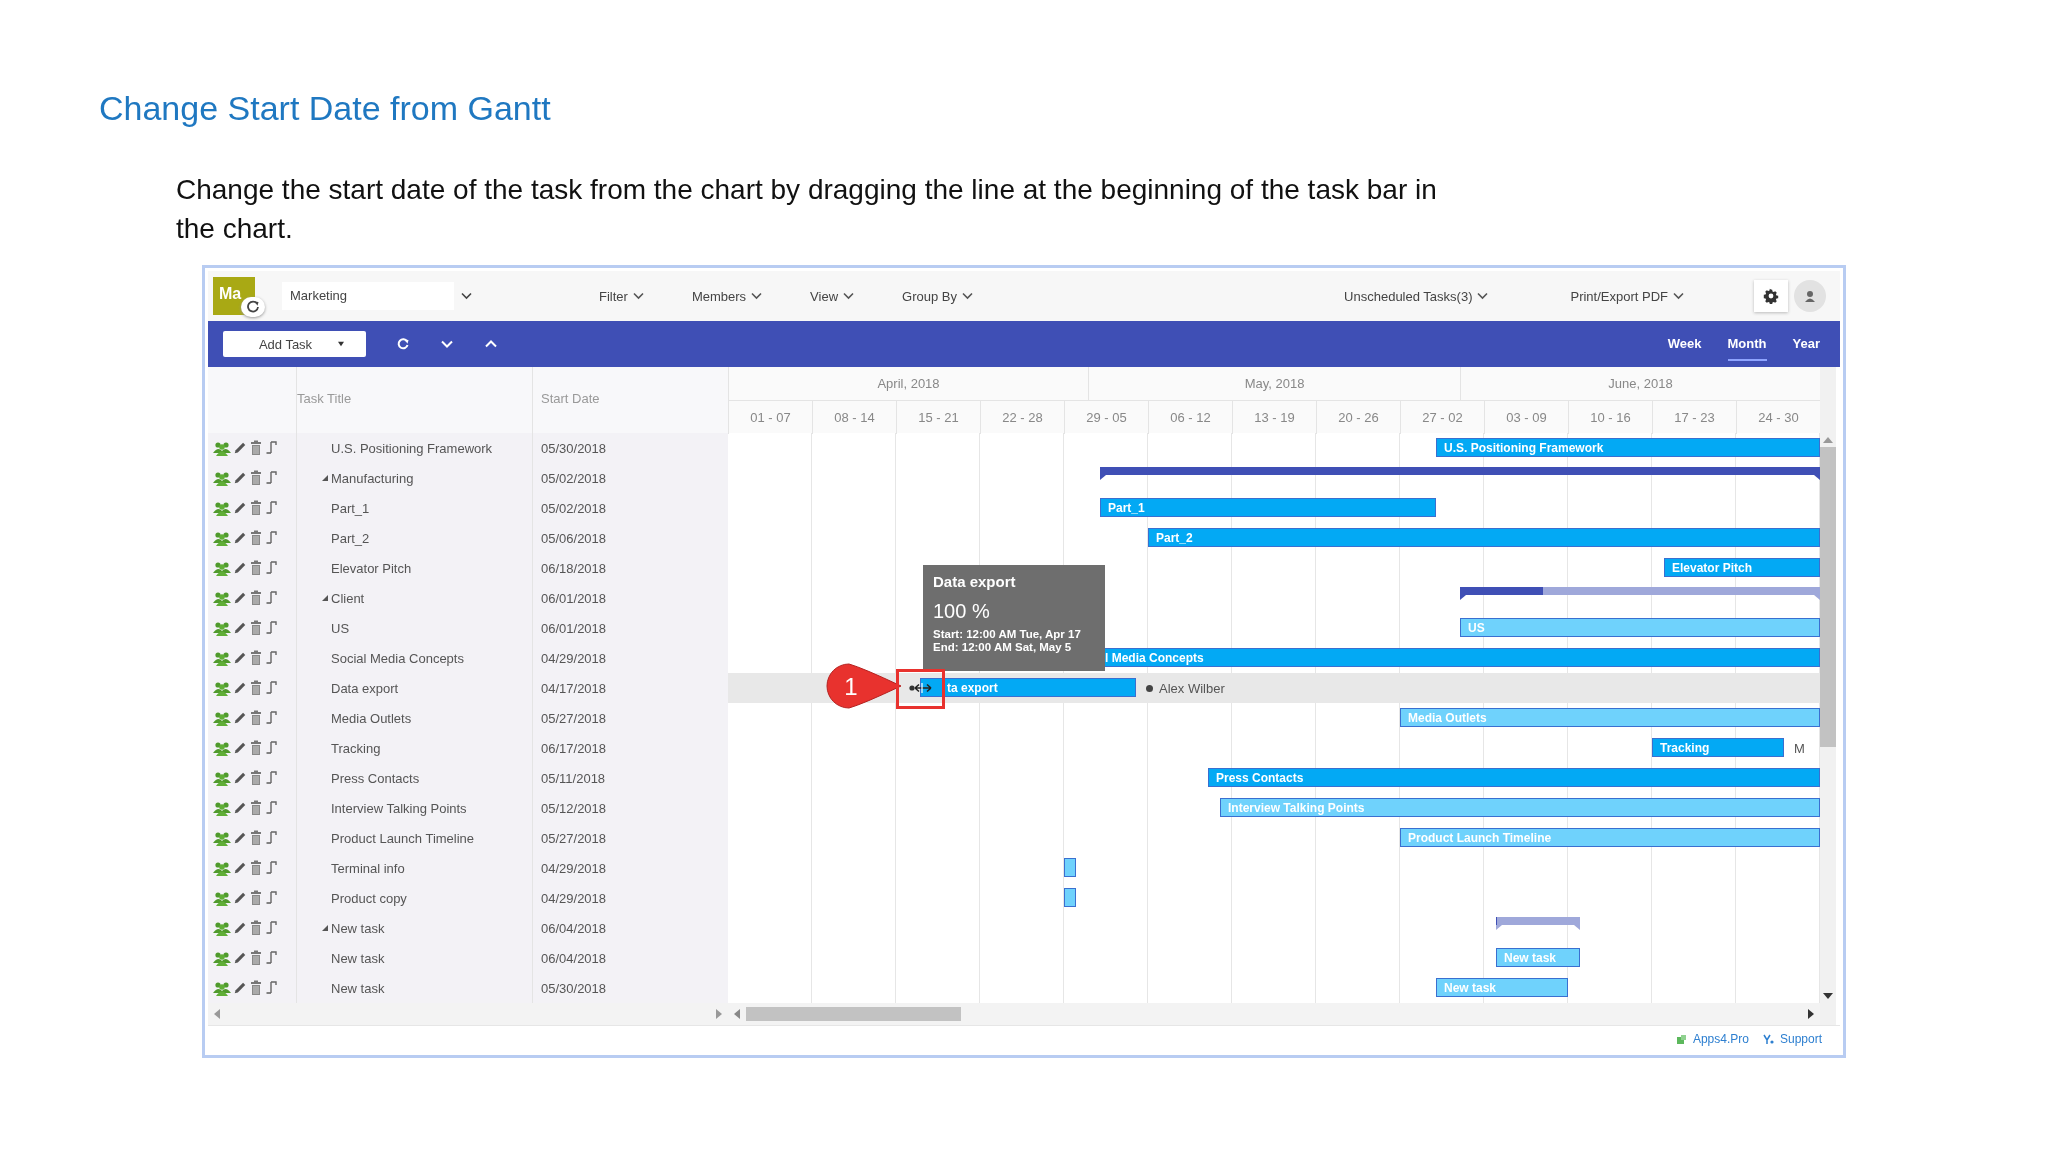 This screenshot has width=2048, height=1152. Describe the element at coordinates (1358, 417) in the screenshot. I see `week-label: 20 - 26` at that location.